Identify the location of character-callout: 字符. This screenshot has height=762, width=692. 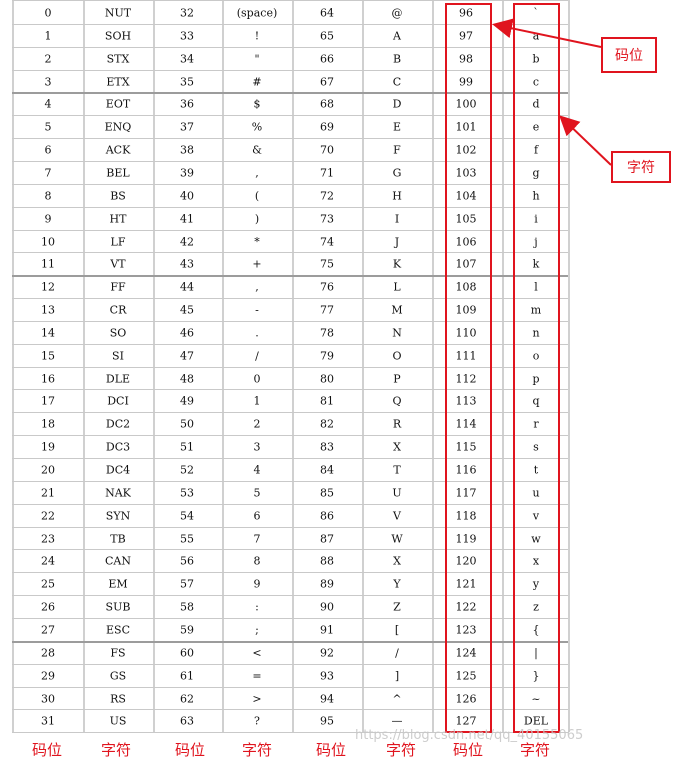
(641, 167).